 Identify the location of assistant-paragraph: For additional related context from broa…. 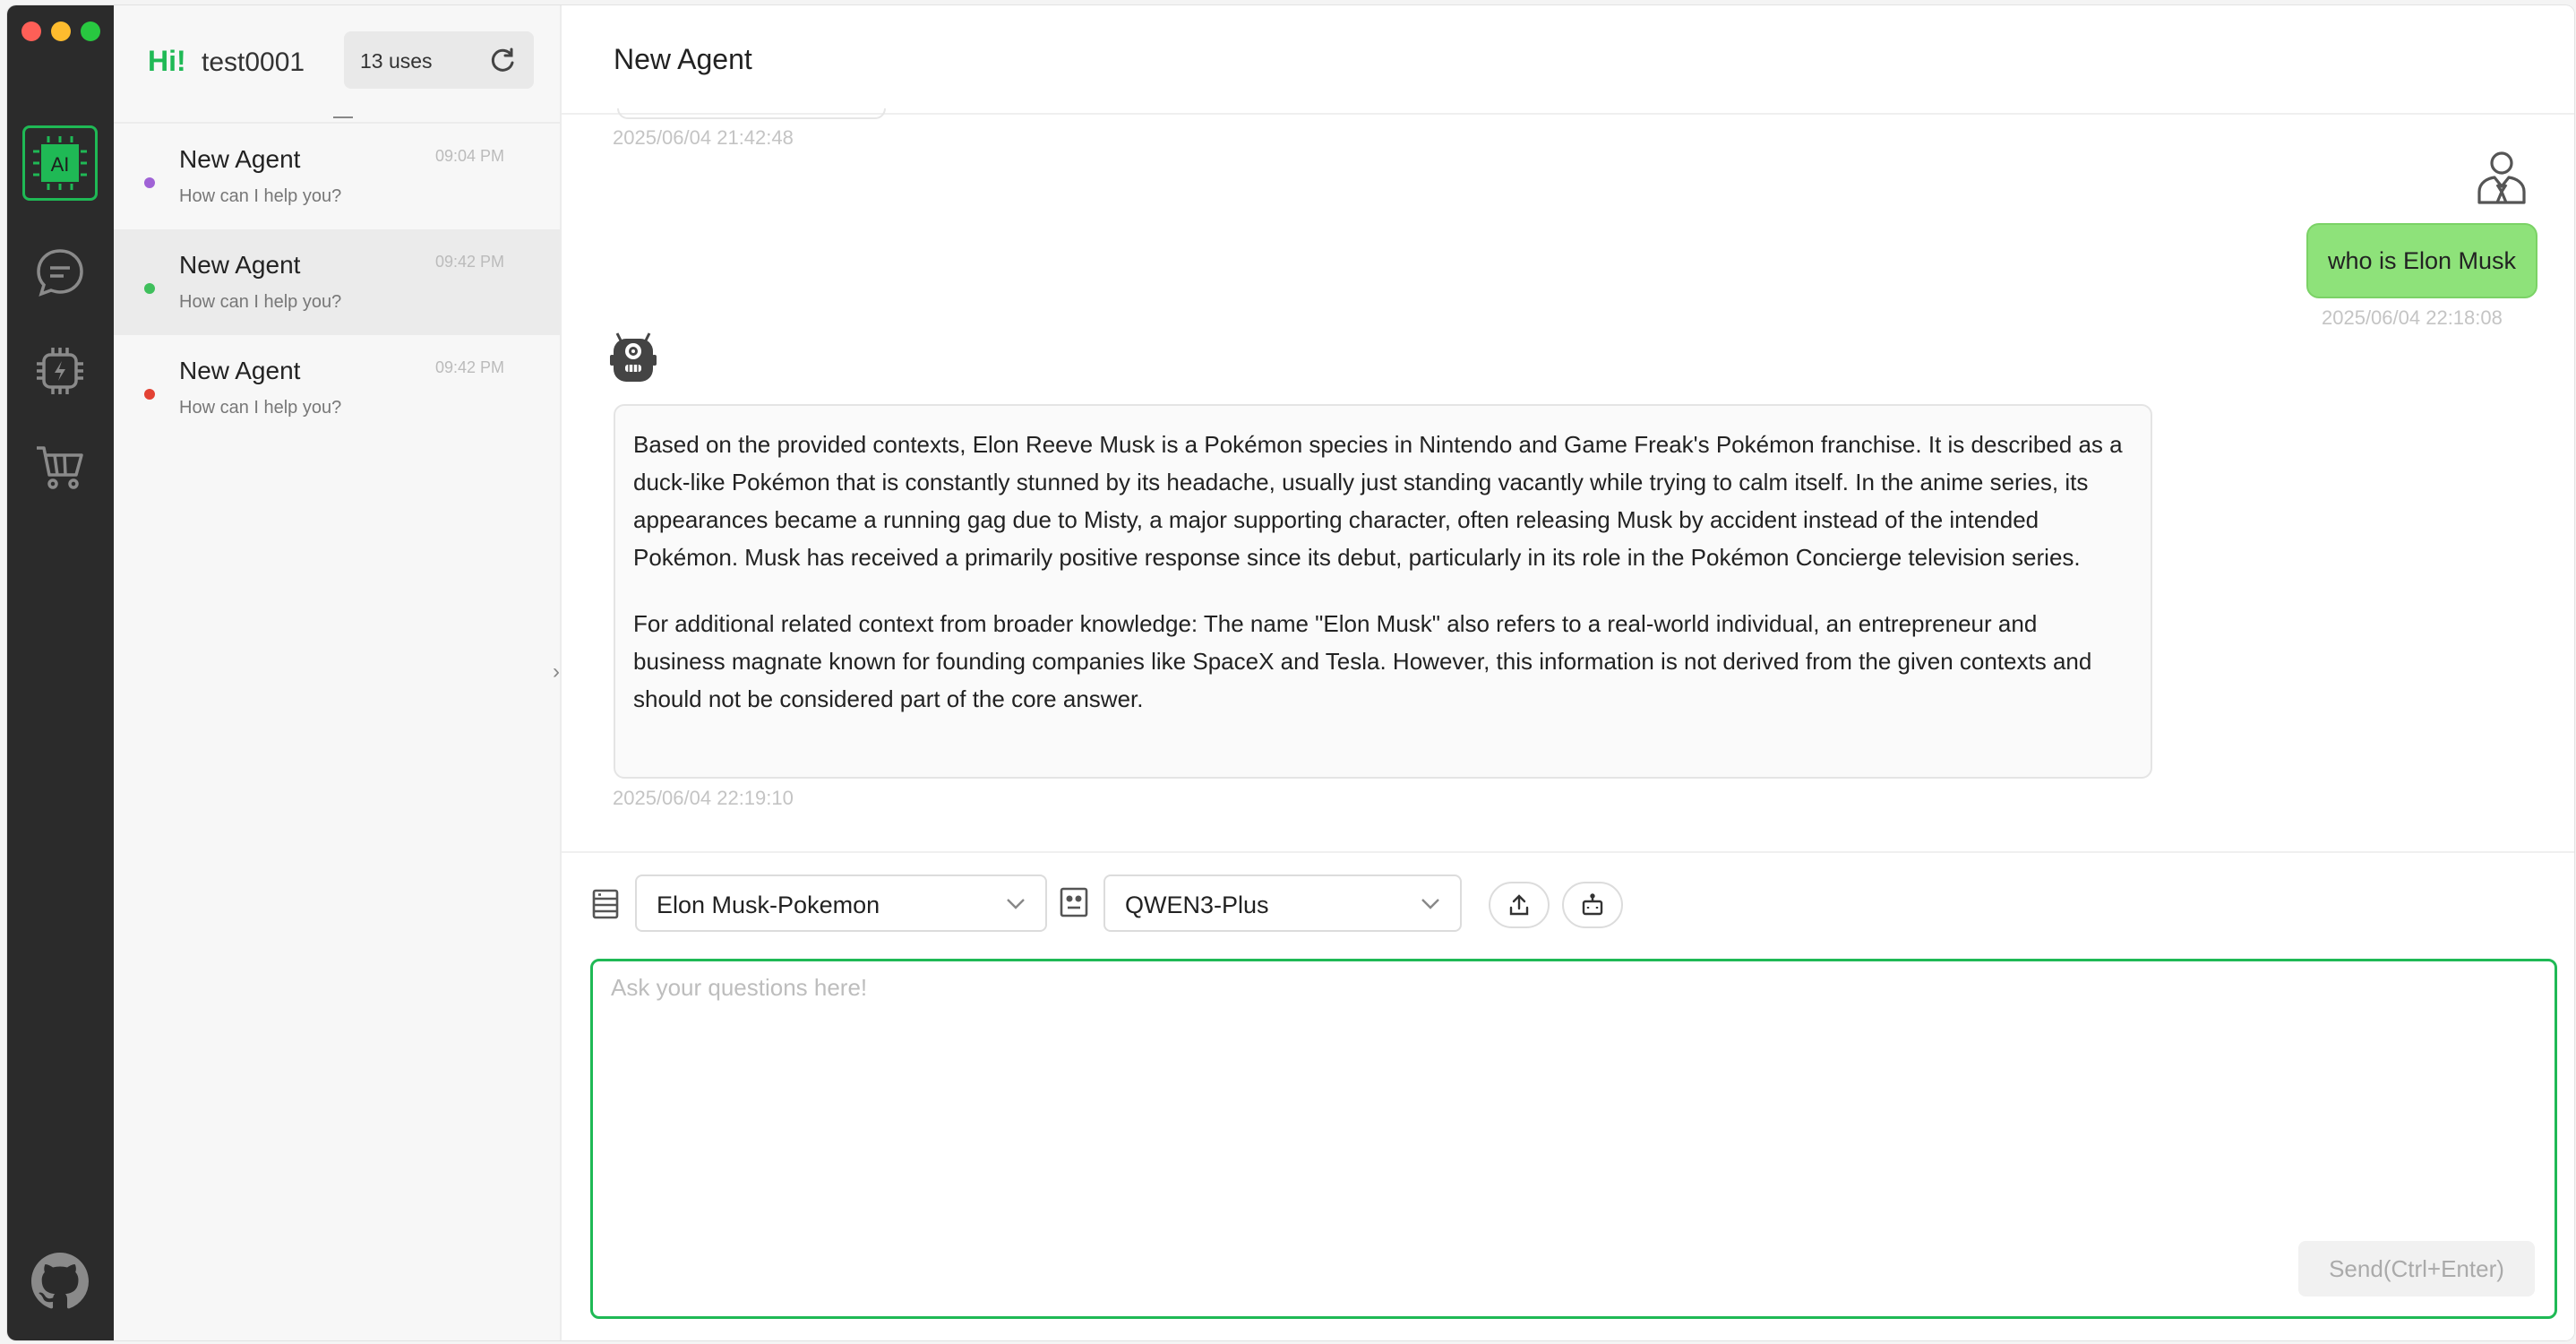
(1362, 661).